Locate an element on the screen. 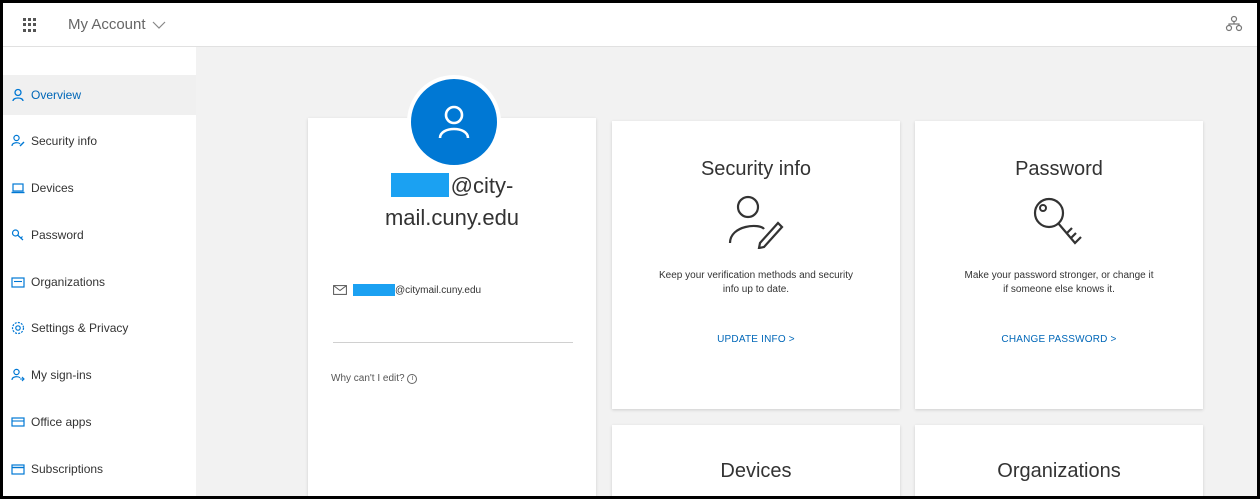 Image resolution: width=1260 pixels, height=499 pixels. app-title-menu: My Account is located at coordinates (117, 24).